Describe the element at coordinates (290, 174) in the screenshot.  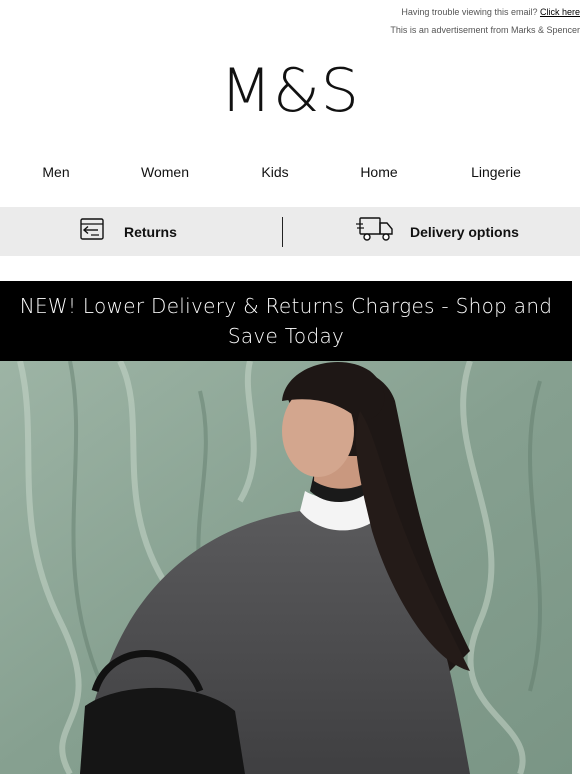
I see `category-nav: Men Women Kids Home Lingerie` at that location.